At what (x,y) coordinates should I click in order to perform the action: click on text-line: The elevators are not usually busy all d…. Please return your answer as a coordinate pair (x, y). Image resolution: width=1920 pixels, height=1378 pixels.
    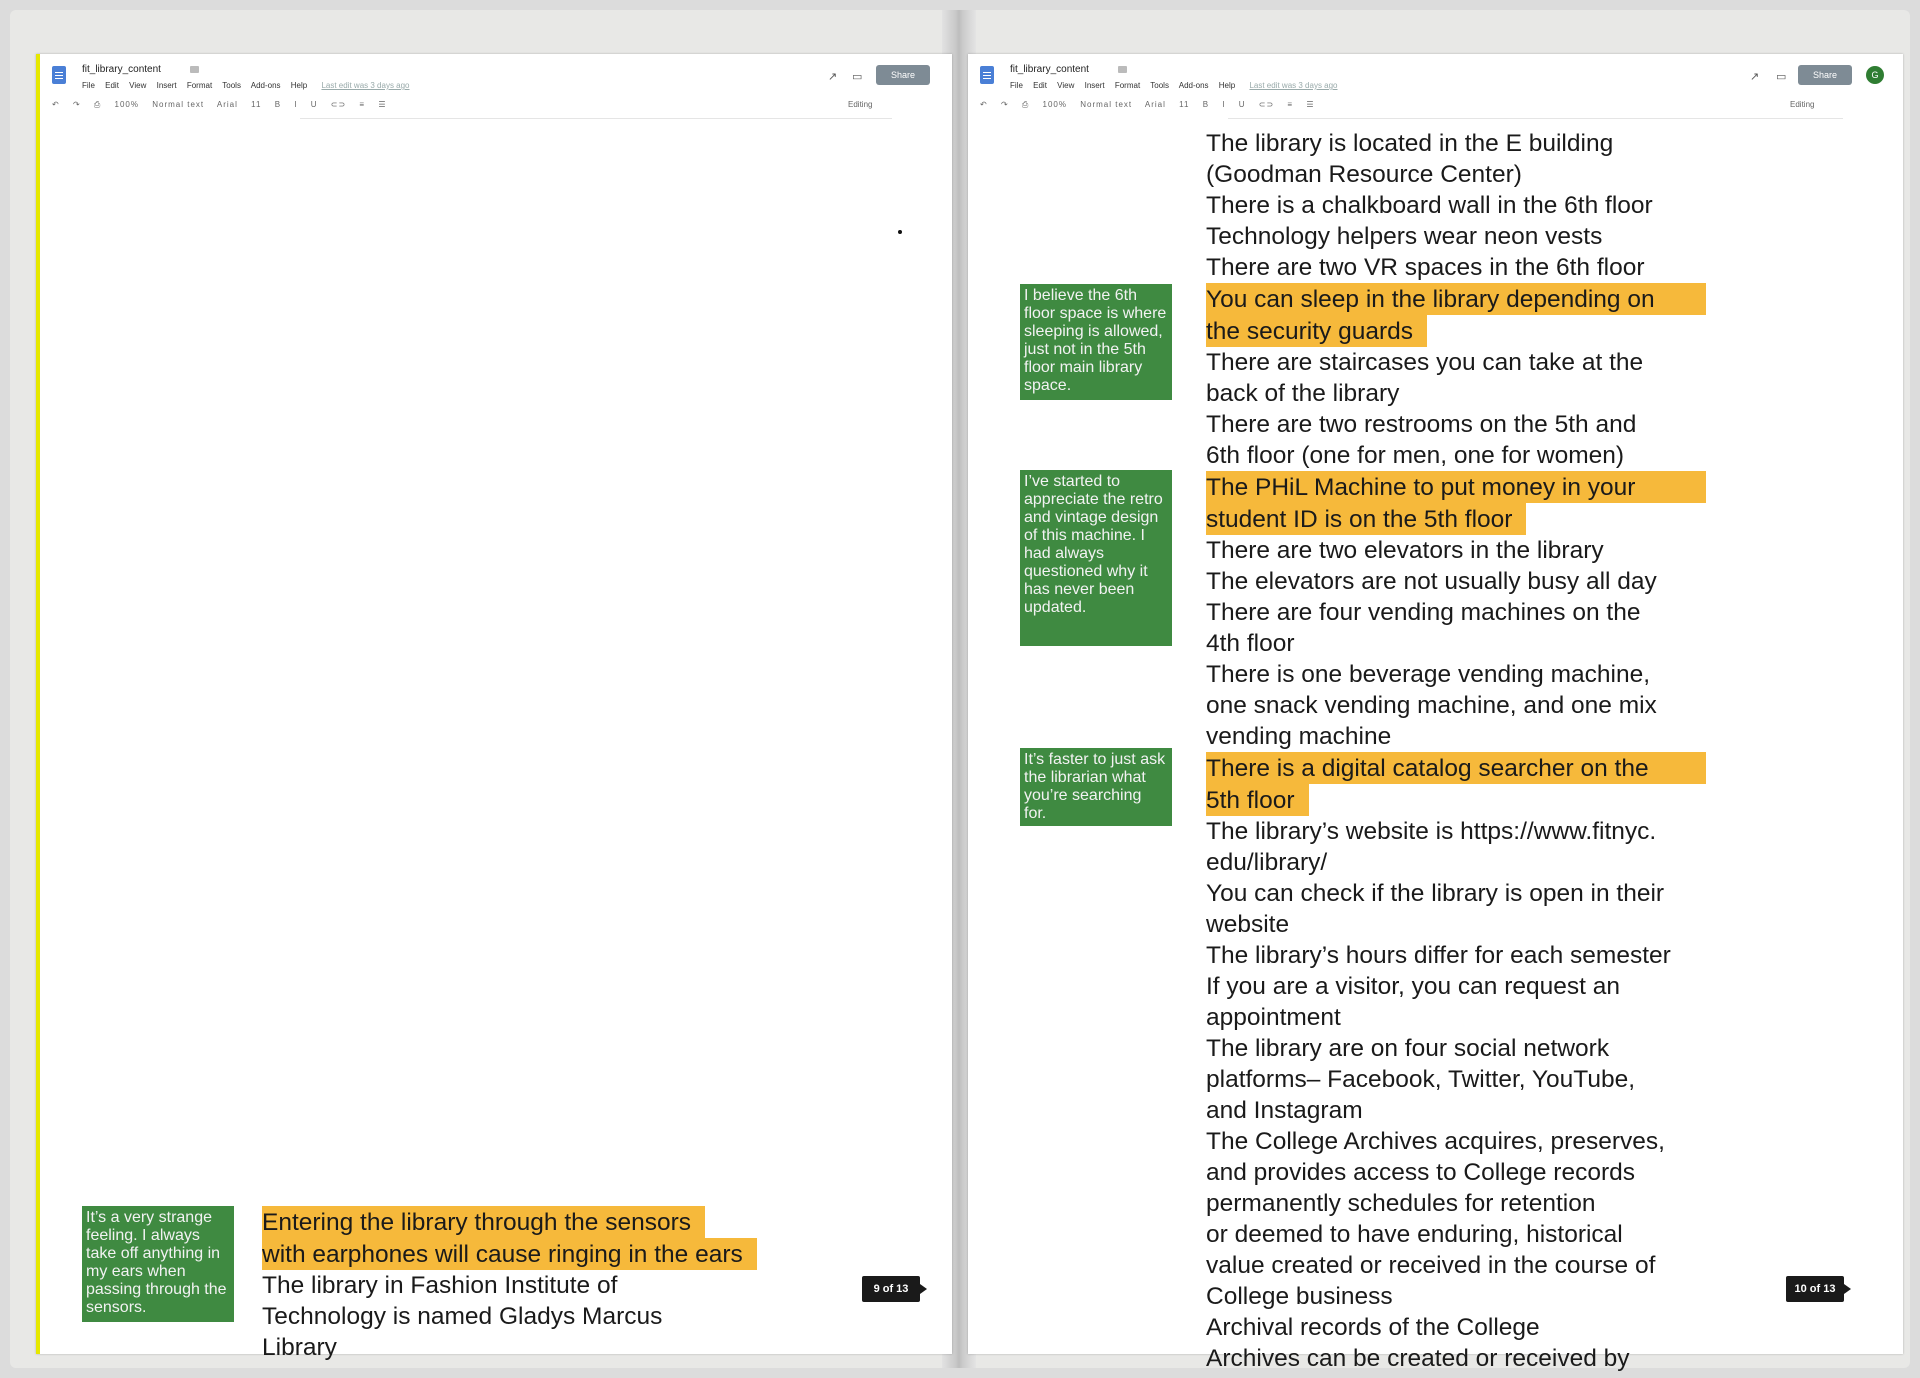
    Looking at the image, I should click on (1431, 581).